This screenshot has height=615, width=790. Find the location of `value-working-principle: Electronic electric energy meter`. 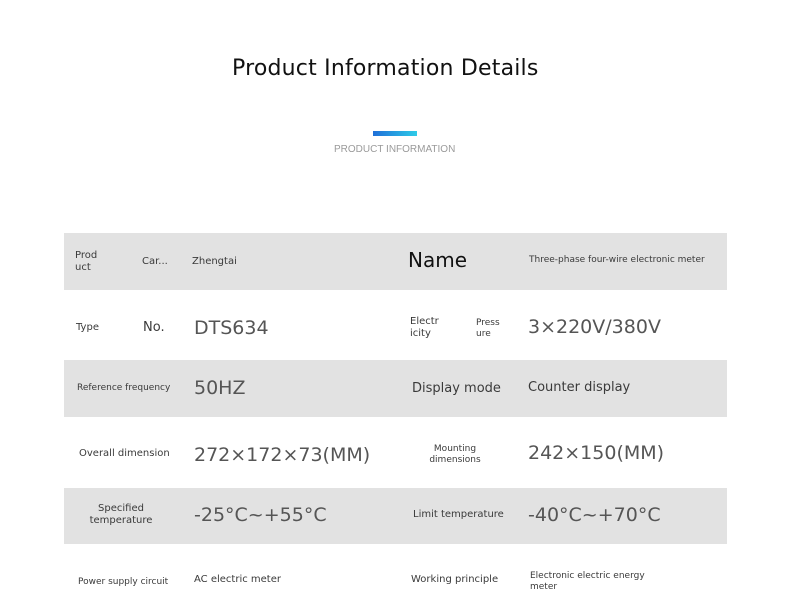

value-working-principle: Electronic electric energy meter is located at coordinates (587, 581).